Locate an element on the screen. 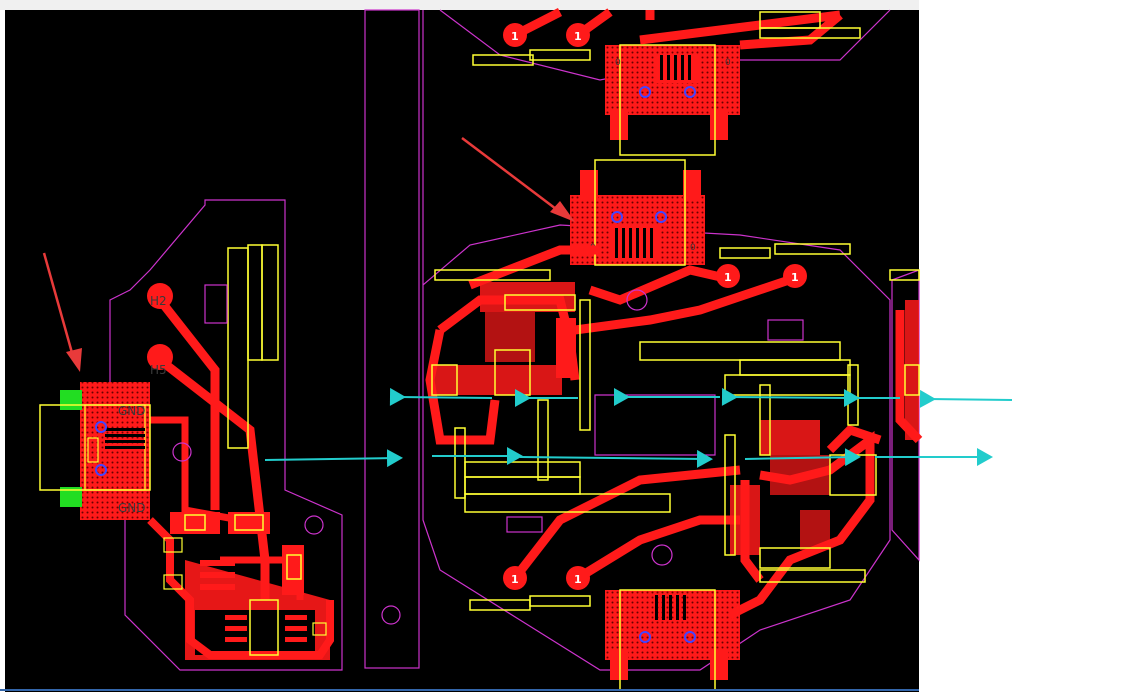 The height and width of the screenshot is (692, 1129). label-h2: H2 is located at coordinates (158, 301).